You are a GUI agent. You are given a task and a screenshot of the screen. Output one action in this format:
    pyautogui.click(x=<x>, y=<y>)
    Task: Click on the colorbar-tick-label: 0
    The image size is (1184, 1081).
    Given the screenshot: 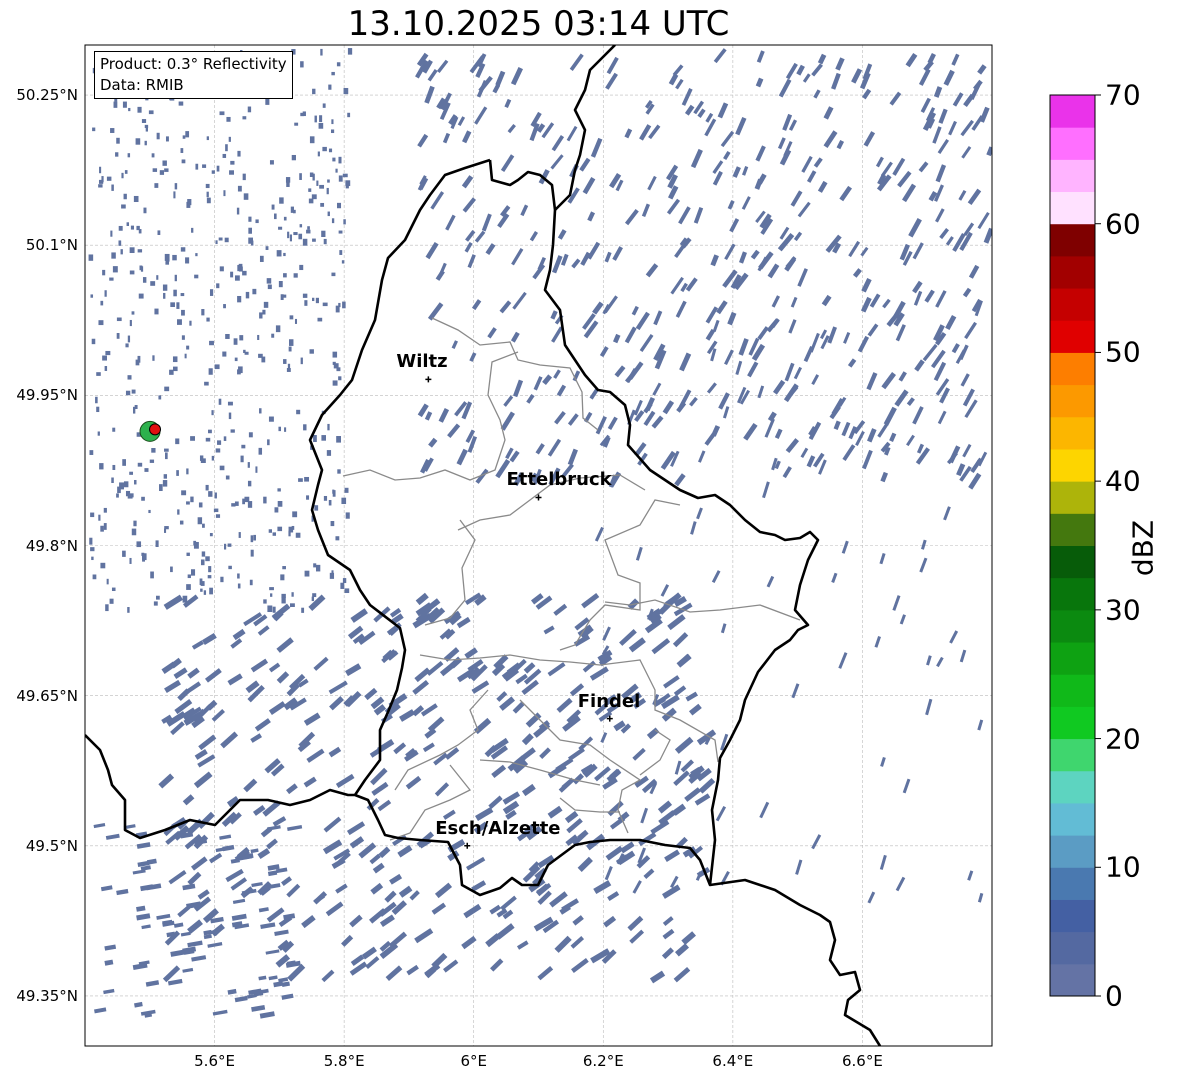 What is the action you would take?
    pyautogui.click(x=1114, y=996)
    